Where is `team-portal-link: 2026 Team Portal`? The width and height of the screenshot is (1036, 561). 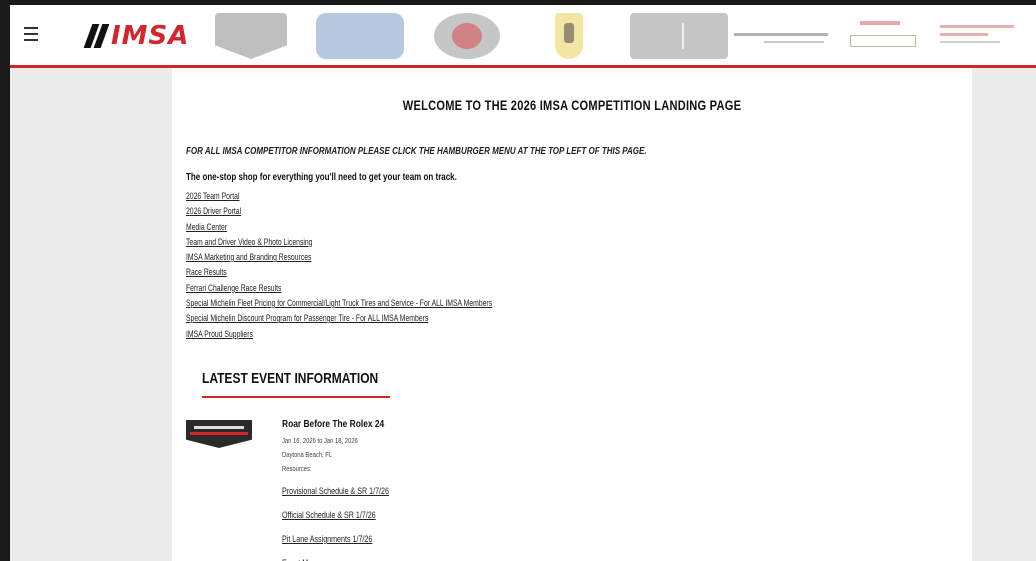
team-portal-link: 2026 Team Portal is located at coordinates (212, 196).